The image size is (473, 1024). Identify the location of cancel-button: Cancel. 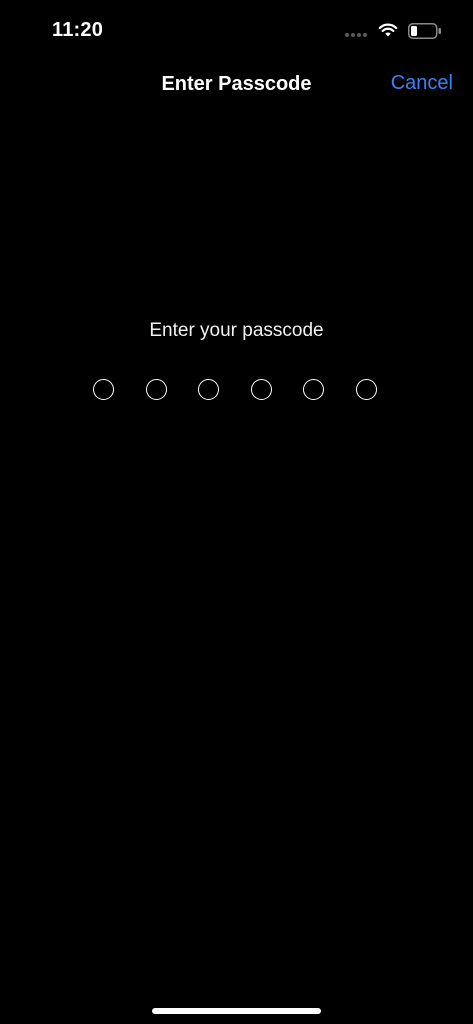
(422, 83).